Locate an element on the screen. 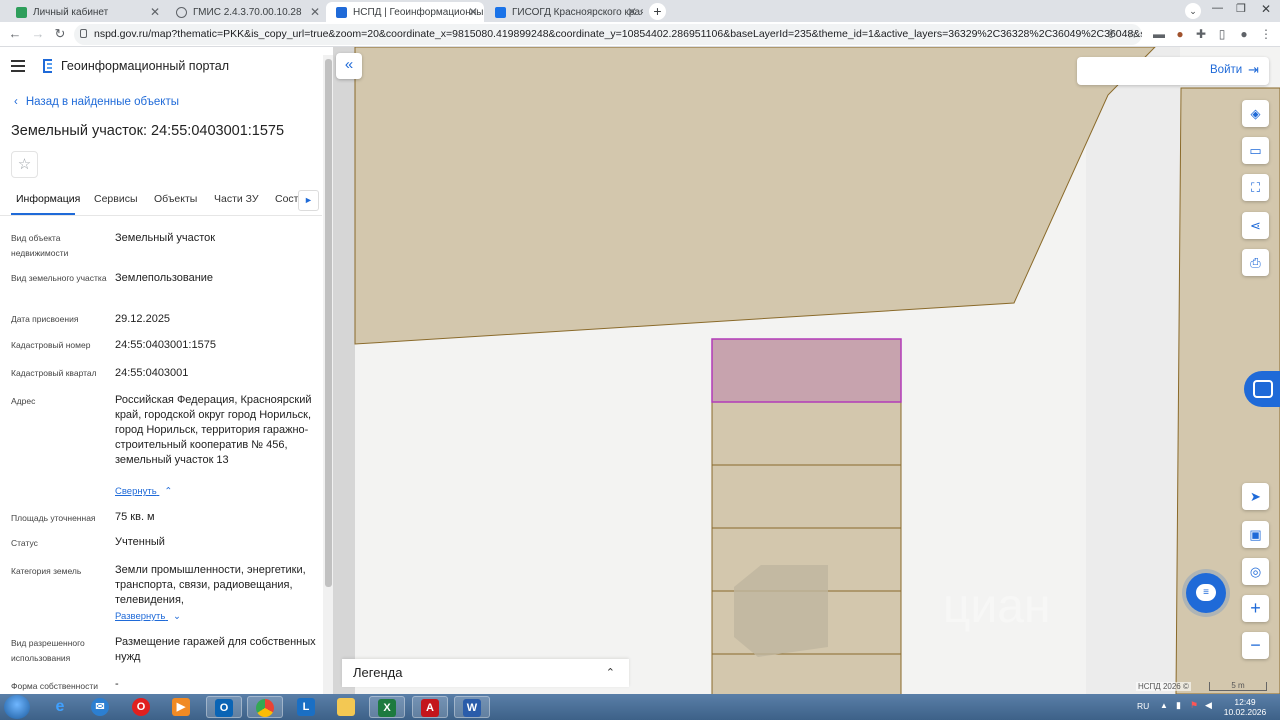 The height and width of the screenshot is (725, 1280). new-tab-button: + is located at coordinates (657, 11).